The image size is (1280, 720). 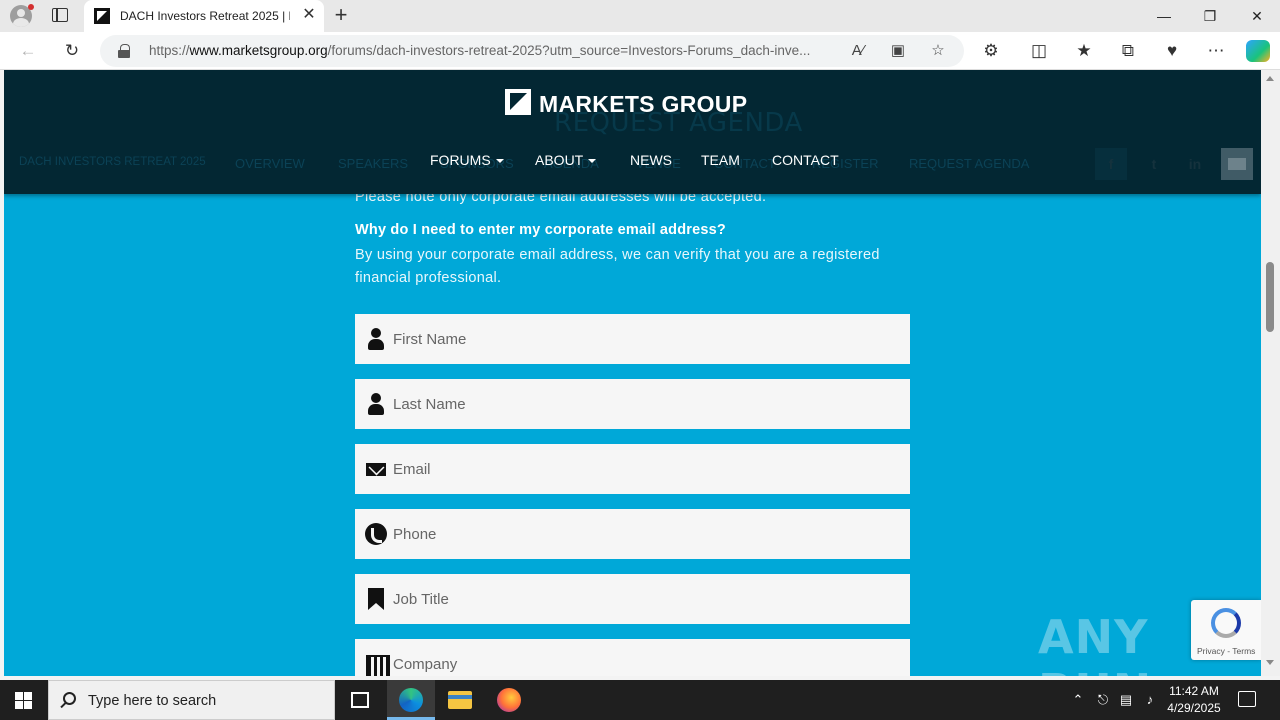 I want to click on notification-dot, so click(x=31, y=7).